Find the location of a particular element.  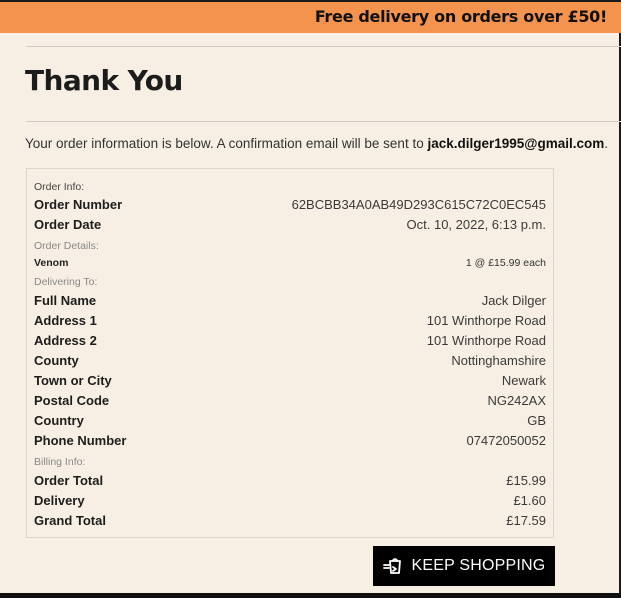

order-item-detail: 1 @ £15.99 each is located at coordinates (505, 263).